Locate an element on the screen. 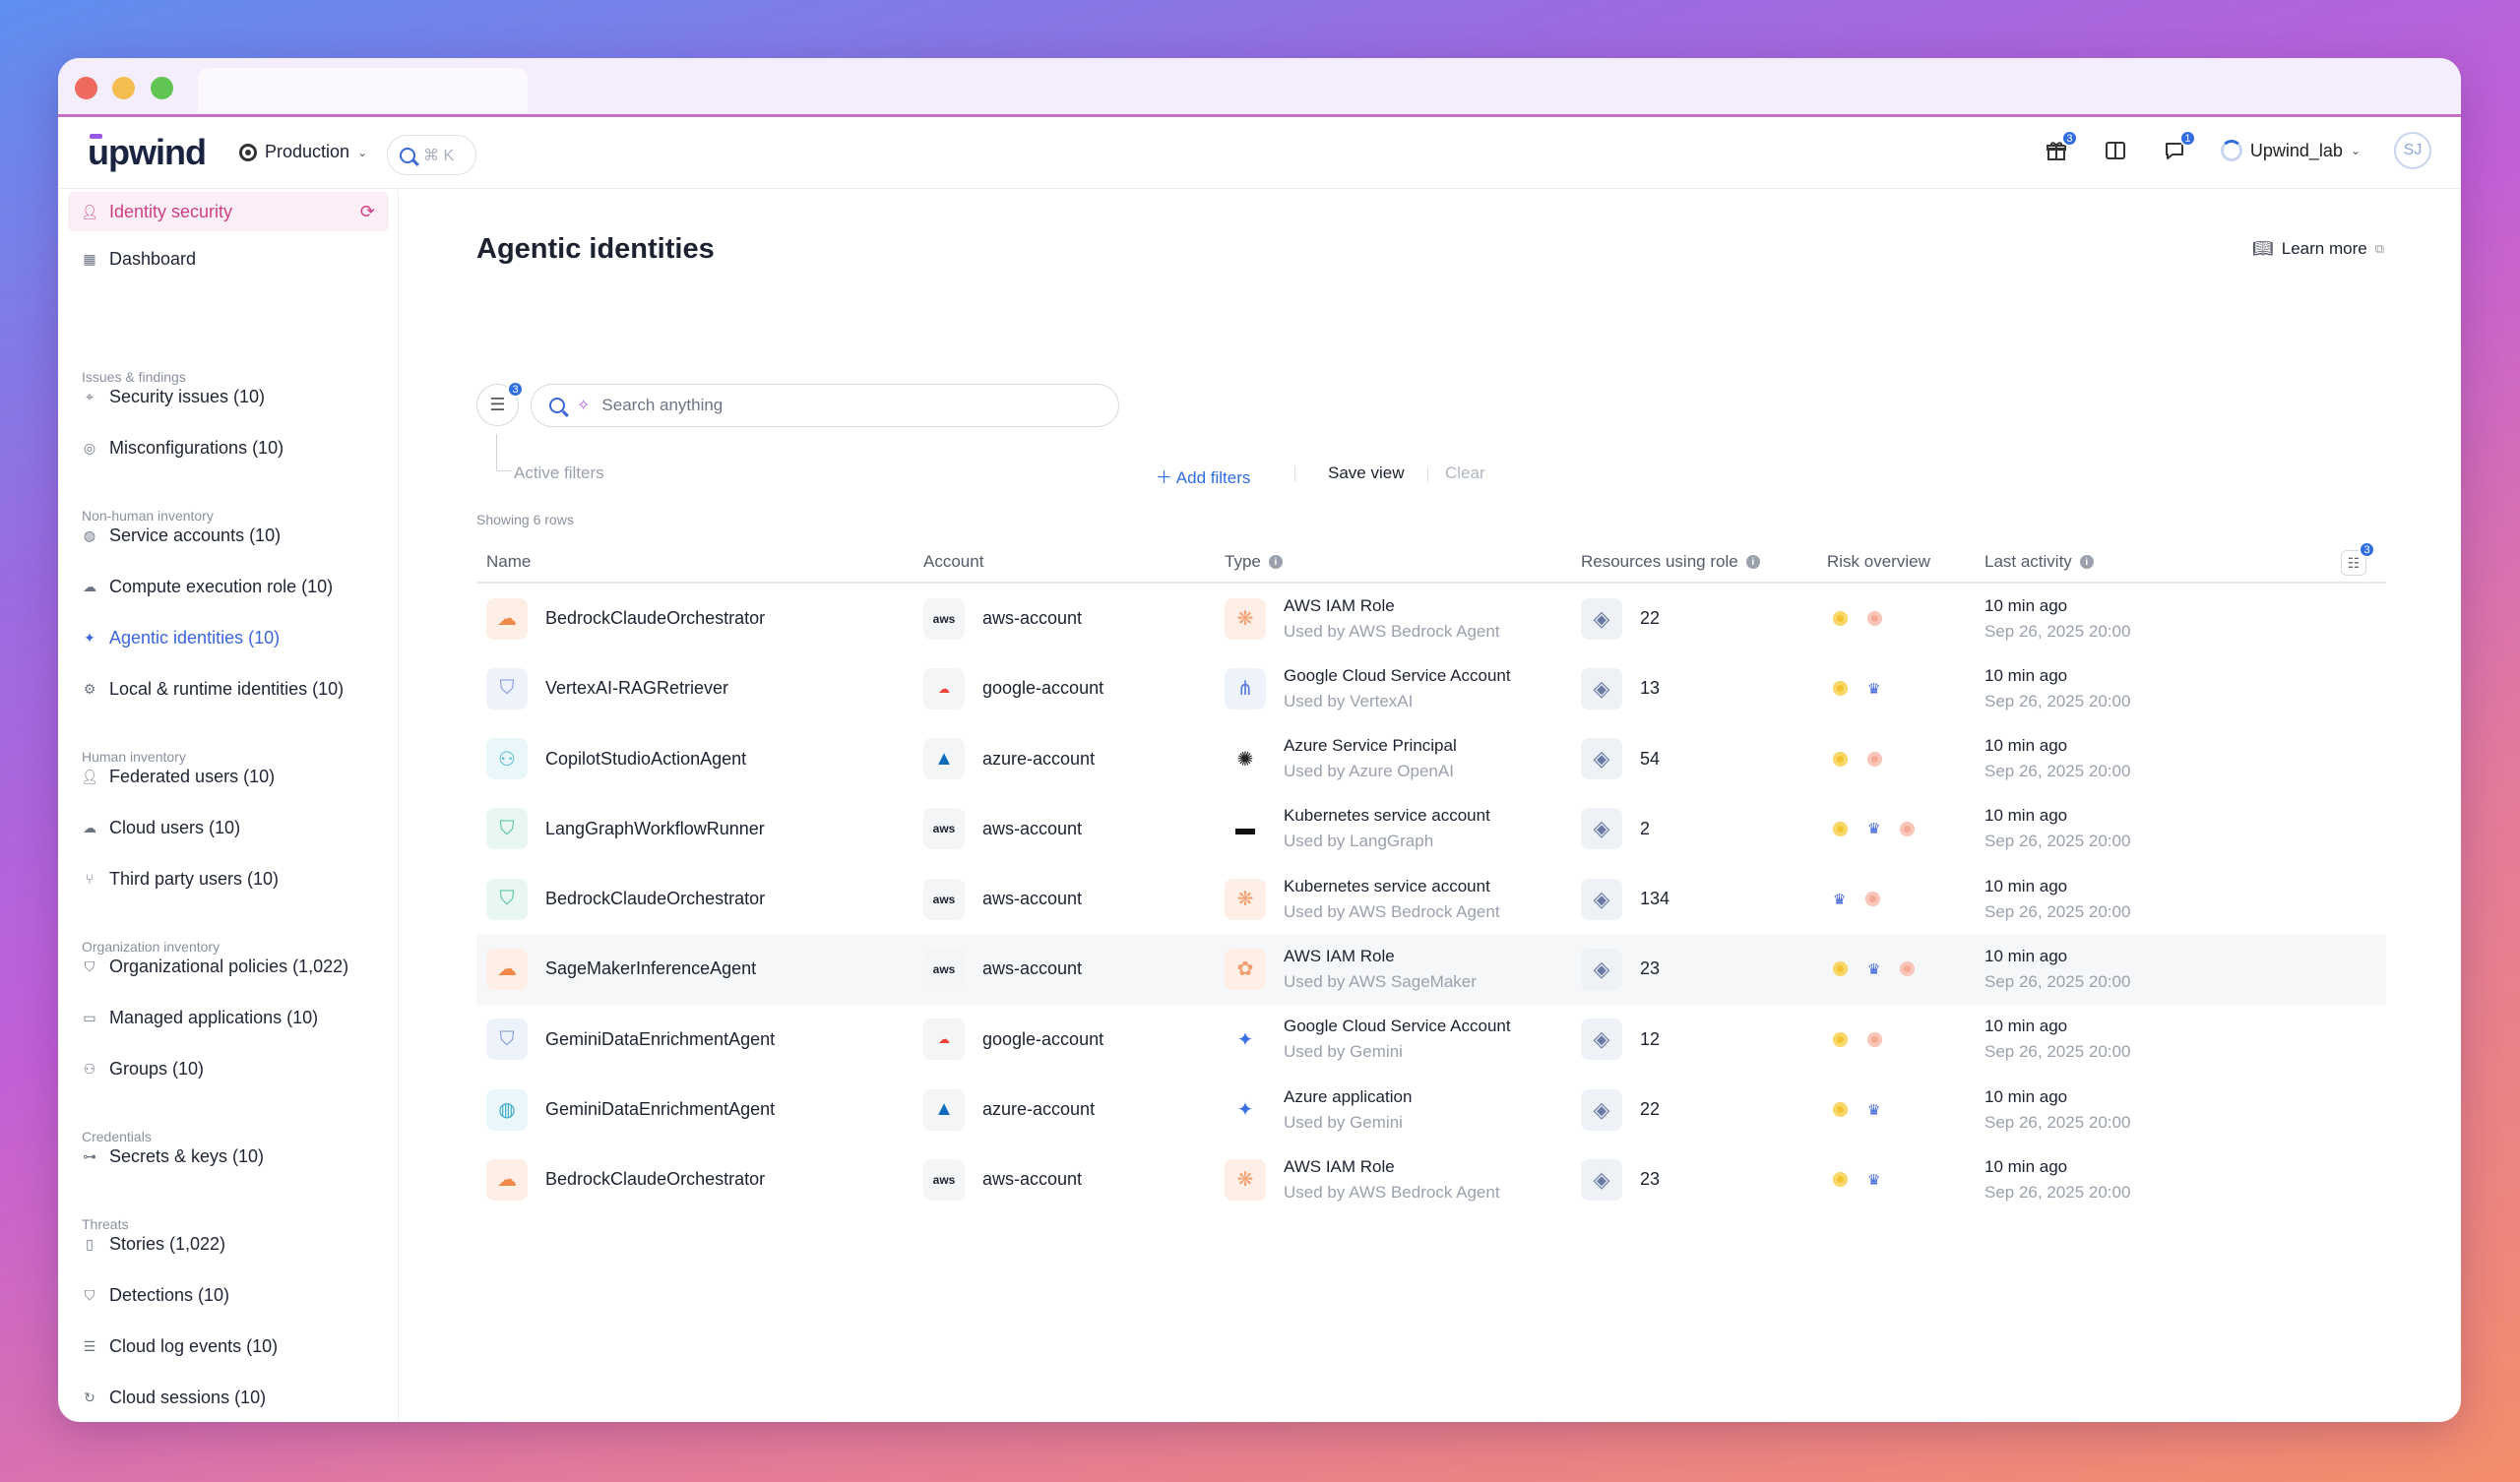 This screenshot has width=2520, height=1482. command-search-button: ⌘ K is located at coordinates (431, 155).